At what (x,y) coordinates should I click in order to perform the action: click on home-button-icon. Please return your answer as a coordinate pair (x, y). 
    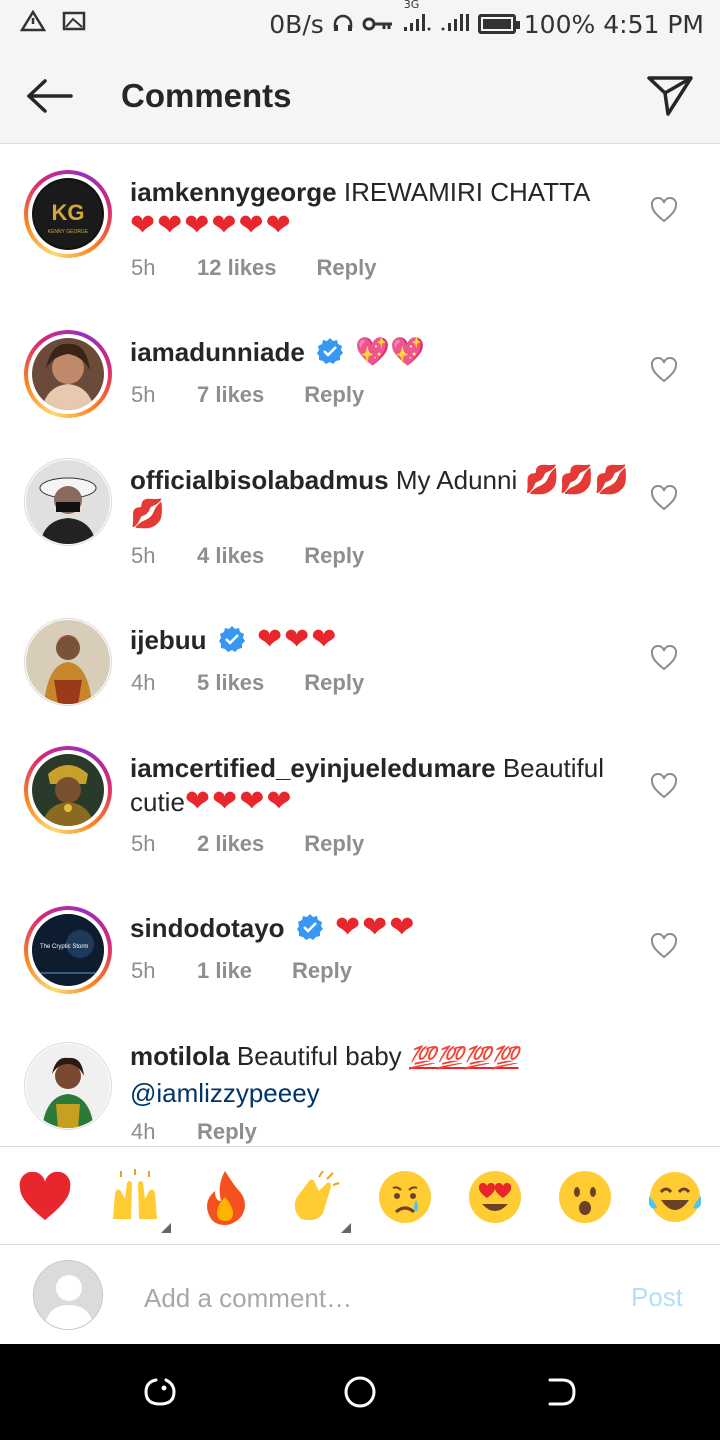
    Looking at the image, I should click on (360, 1392).